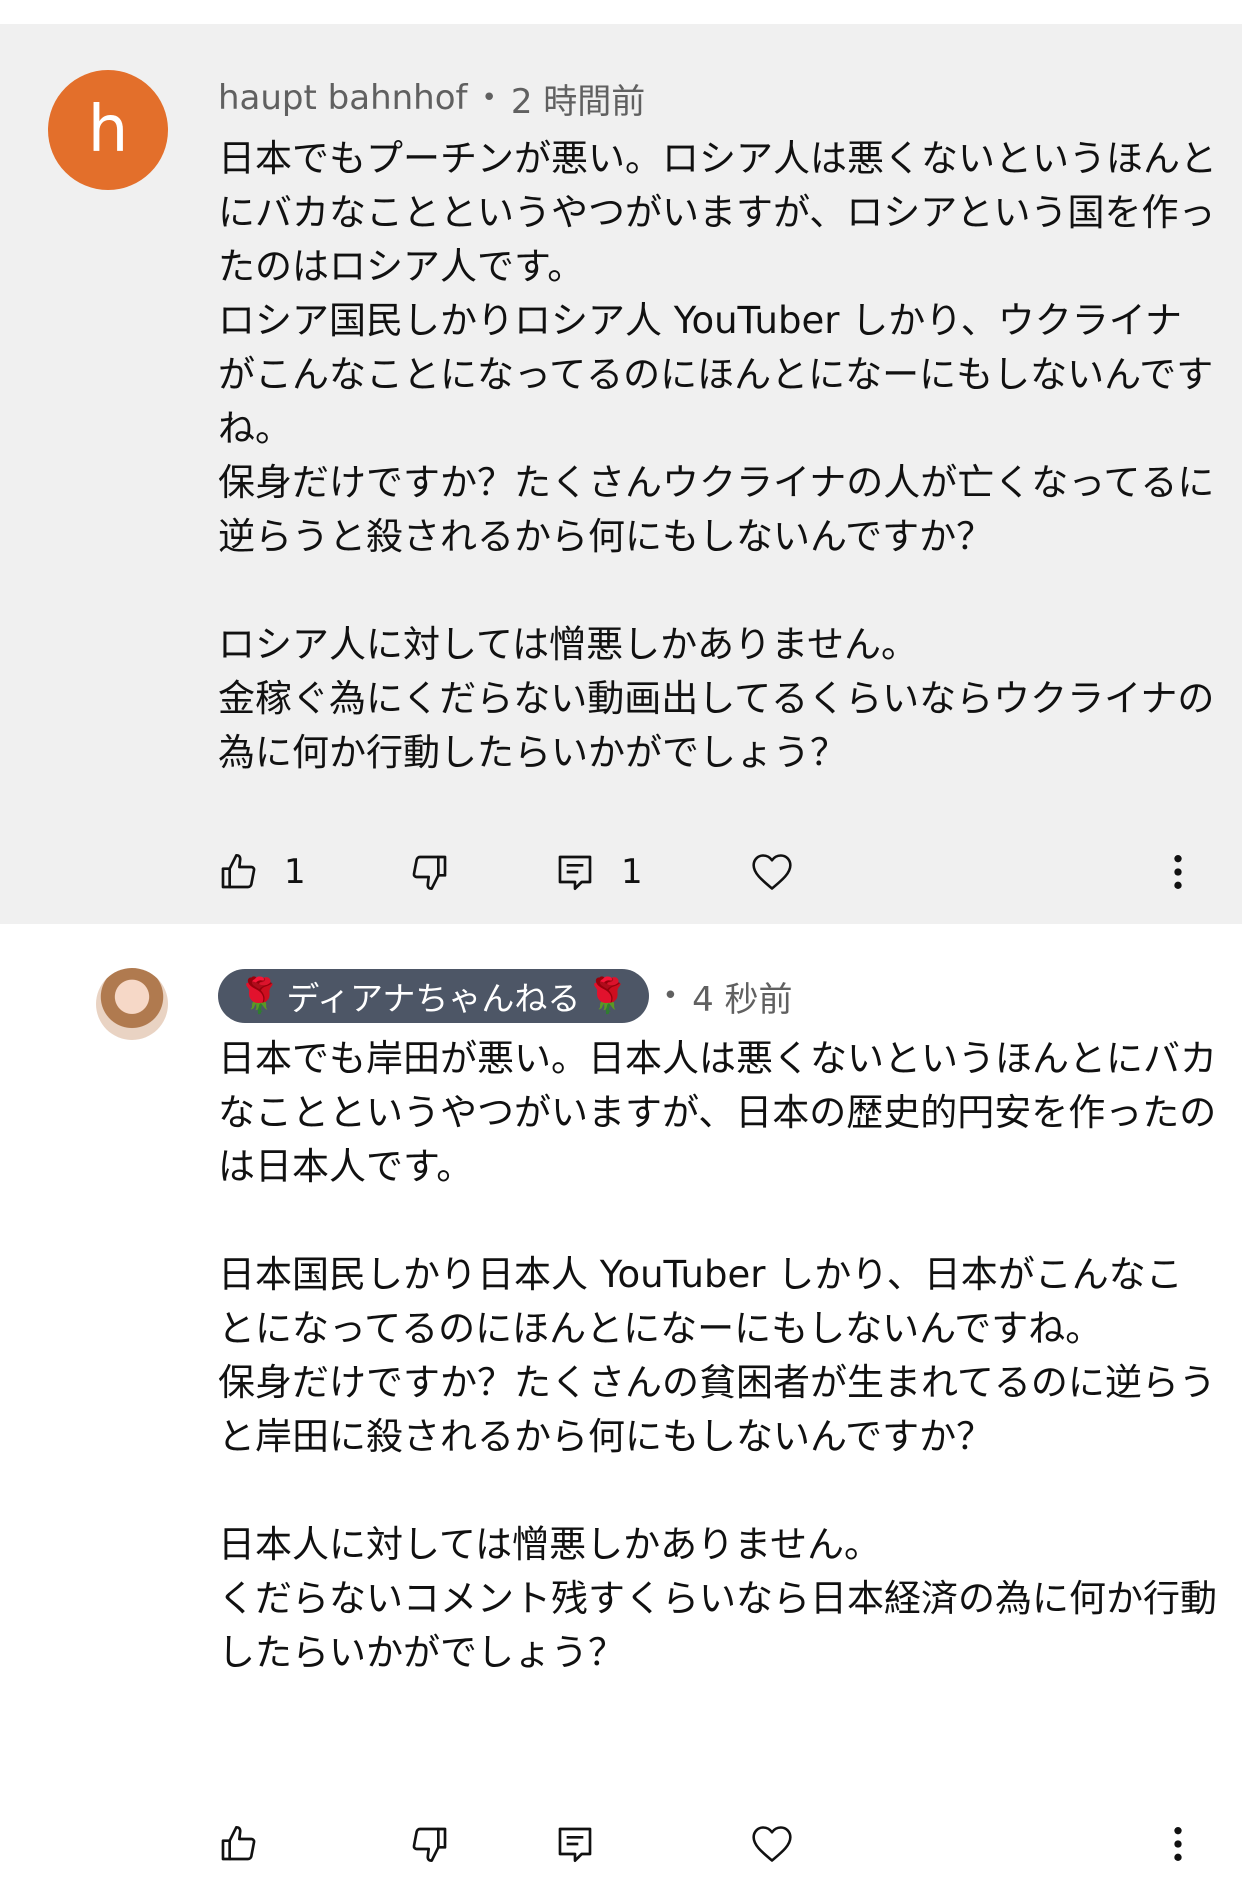 The image size is (1242, 1890). I want to click on comment-header: haupt bahnhof • 2 時間前, so click(431, 98).